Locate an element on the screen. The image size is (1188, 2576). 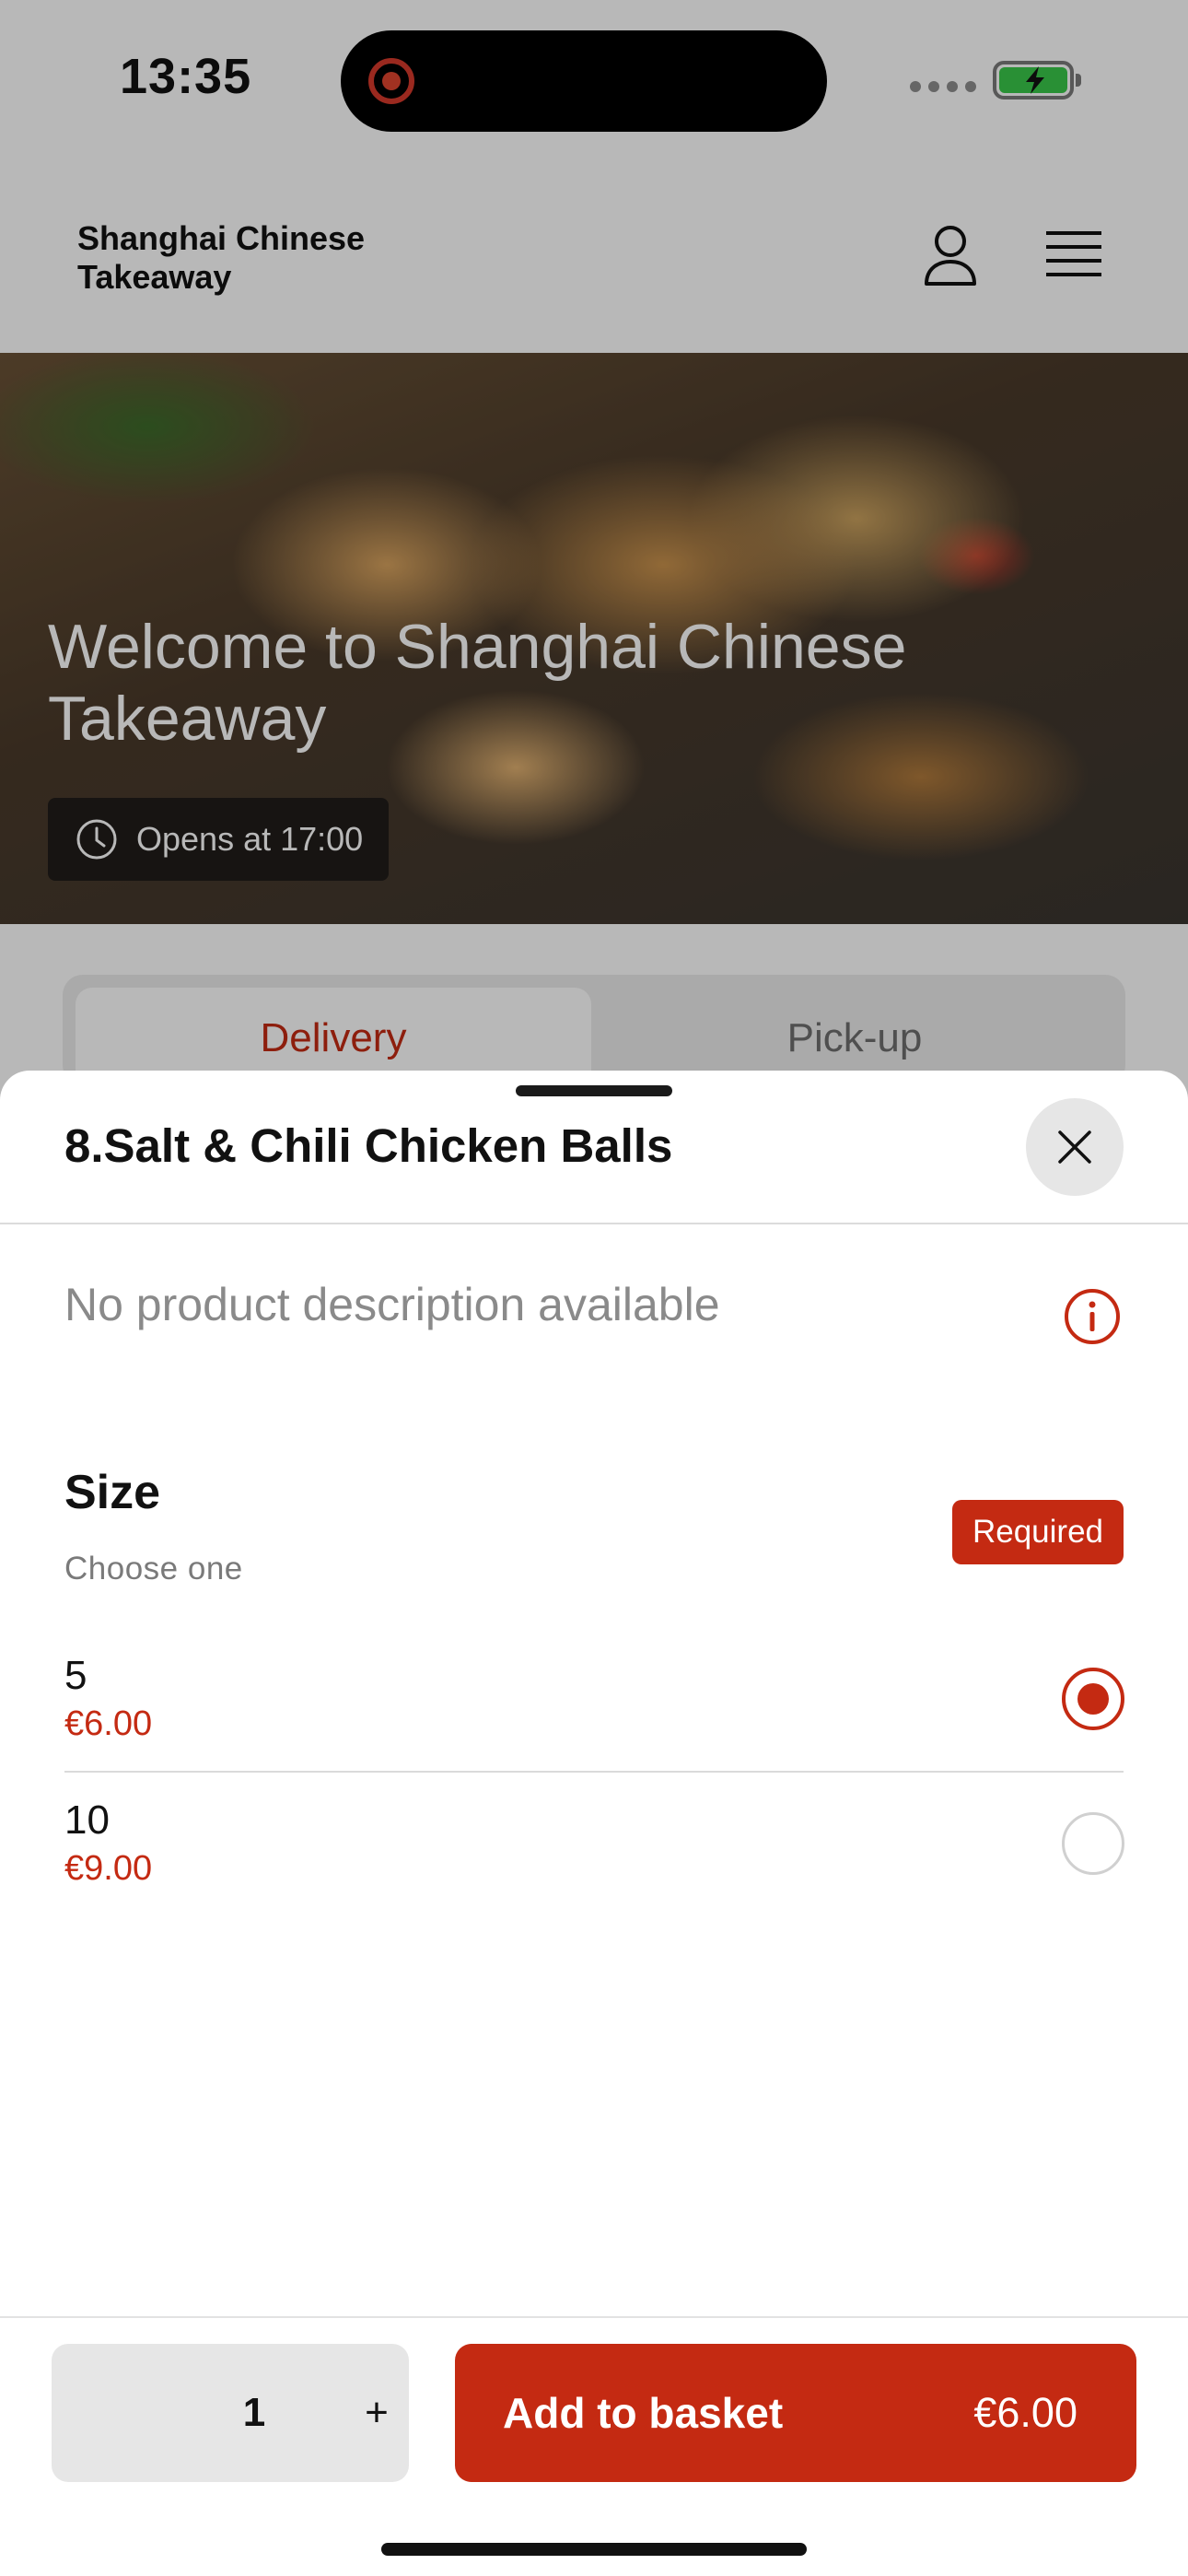
product-description: No product description available is located at coordinates (392, 1304).